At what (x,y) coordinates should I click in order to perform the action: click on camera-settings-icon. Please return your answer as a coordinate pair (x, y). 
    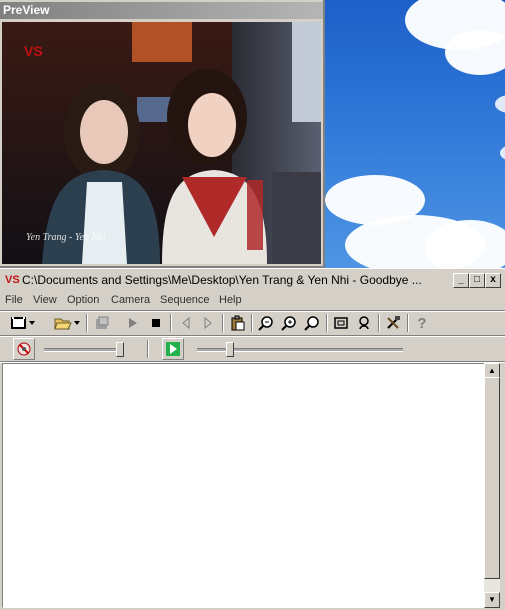
    Looking at the image, I should click on (364, 323).